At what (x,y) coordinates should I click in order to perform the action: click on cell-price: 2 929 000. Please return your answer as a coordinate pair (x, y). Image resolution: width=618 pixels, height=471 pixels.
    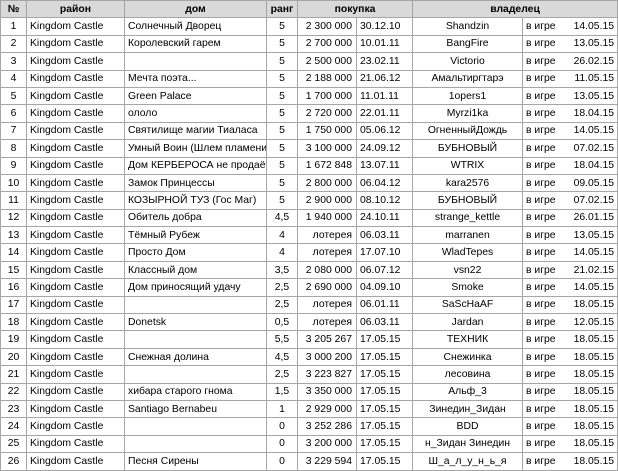
    Looking at the image, I should click on (327, 409).